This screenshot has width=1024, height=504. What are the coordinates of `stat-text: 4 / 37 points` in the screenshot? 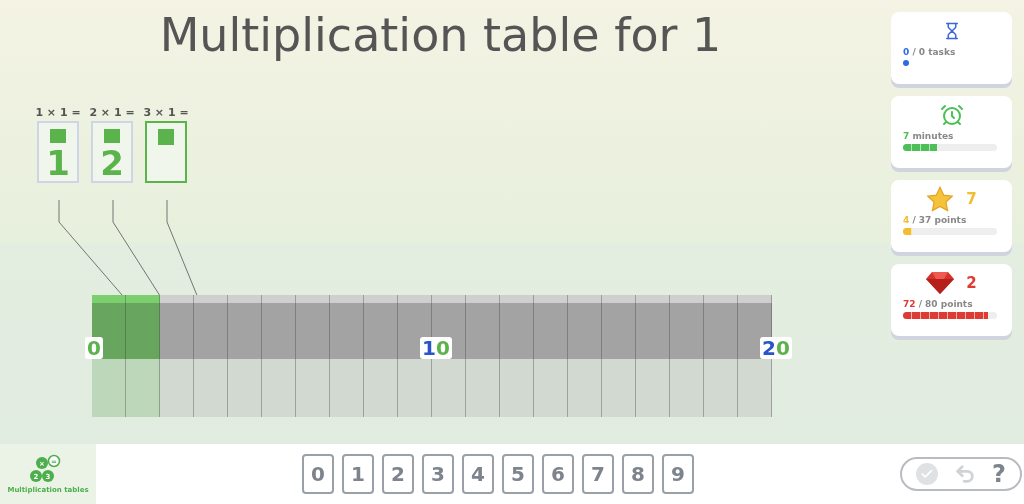 It's located at (935, 220).